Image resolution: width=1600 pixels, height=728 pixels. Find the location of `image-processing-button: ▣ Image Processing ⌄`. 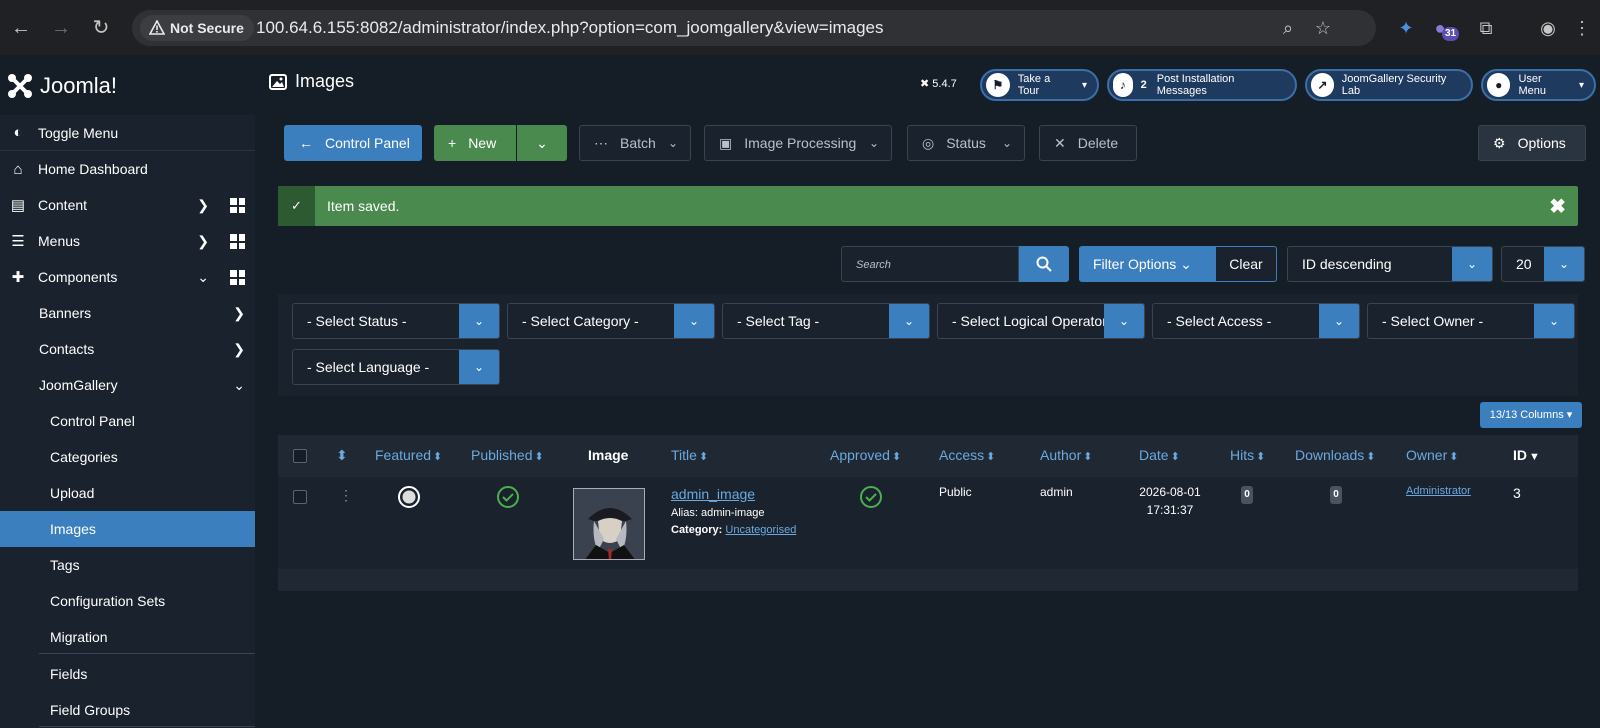

image-processing-button: ▣ Image Processing ⌄ is located at coordinates (798, 143).